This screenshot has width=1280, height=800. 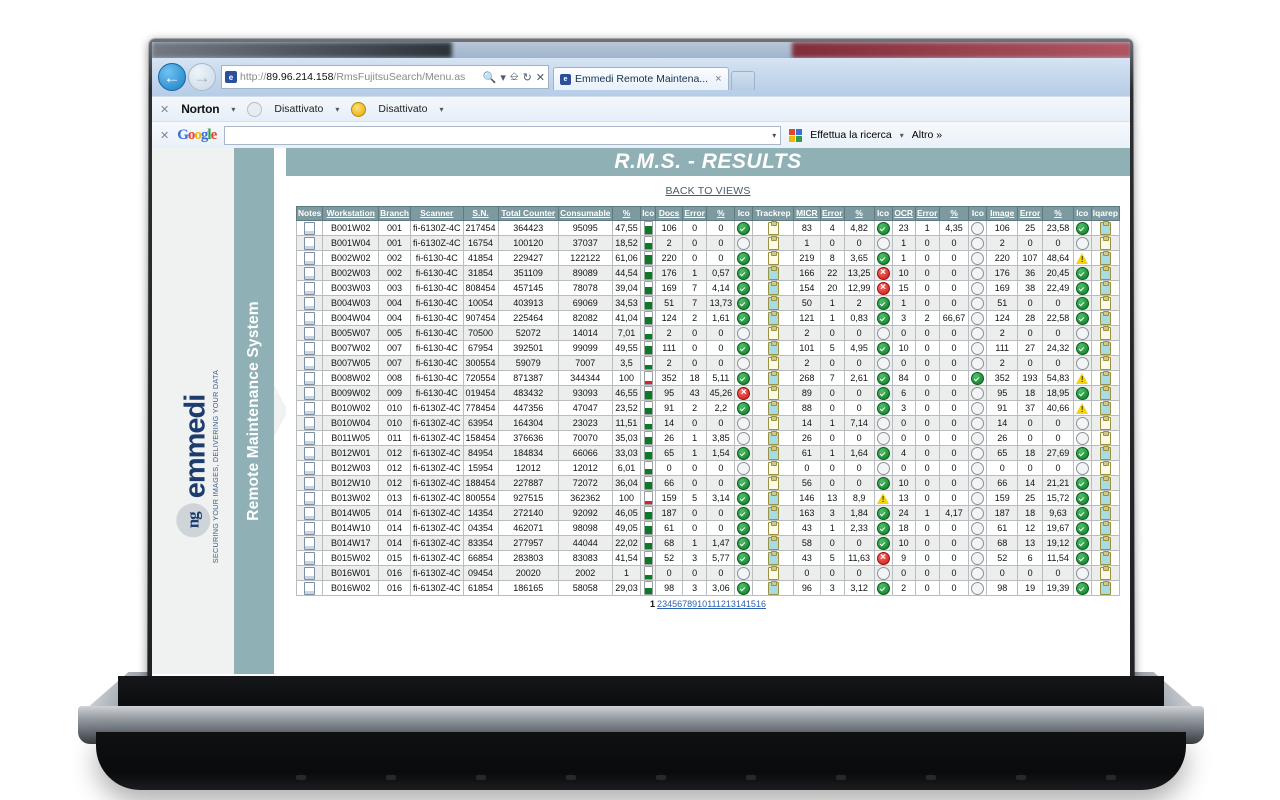 I want to click on norton-status-1: Disattivato, so click(x=298, y=109).